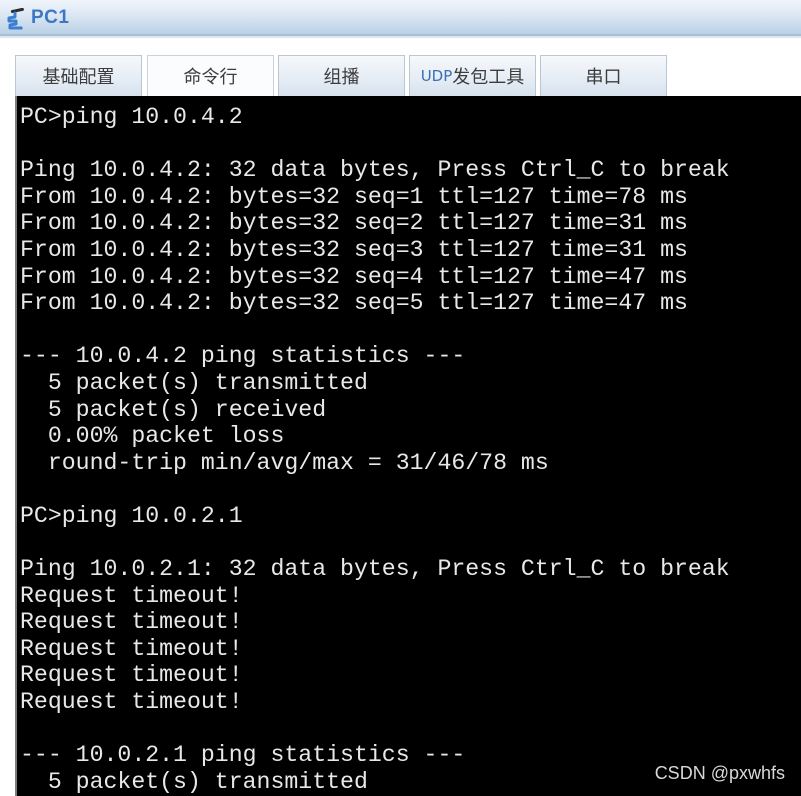 The image size is (801, 796). I want to click on terminal-line: 5 packet(s) received, so click(173, 409).